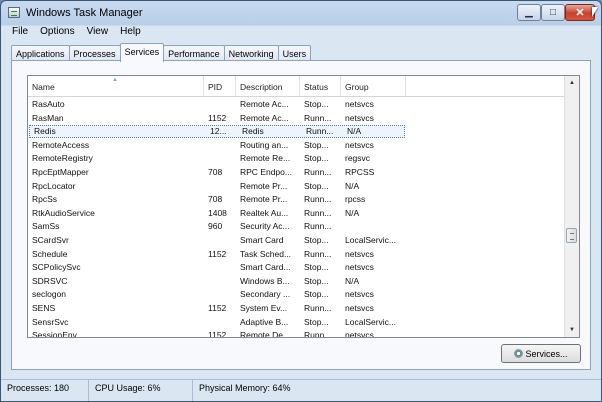 Image resolution: width=602 pixels, height=402 pixels. I want to click on table-row: RemoteRegistry Remote Re... Stop... regsvc, so click(297, 158).